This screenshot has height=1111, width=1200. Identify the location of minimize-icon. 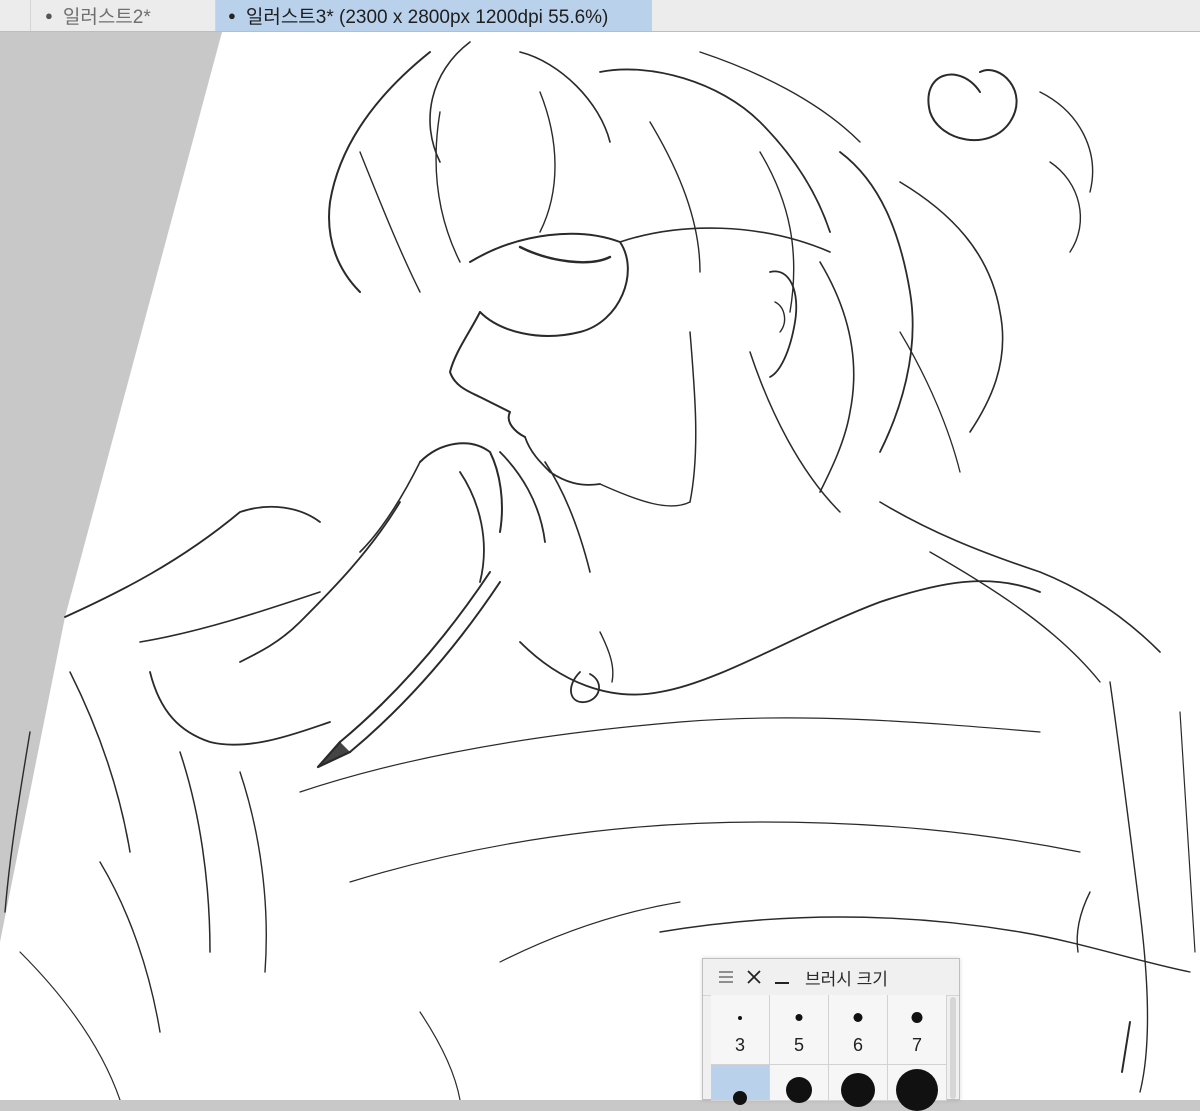
(782, 977).